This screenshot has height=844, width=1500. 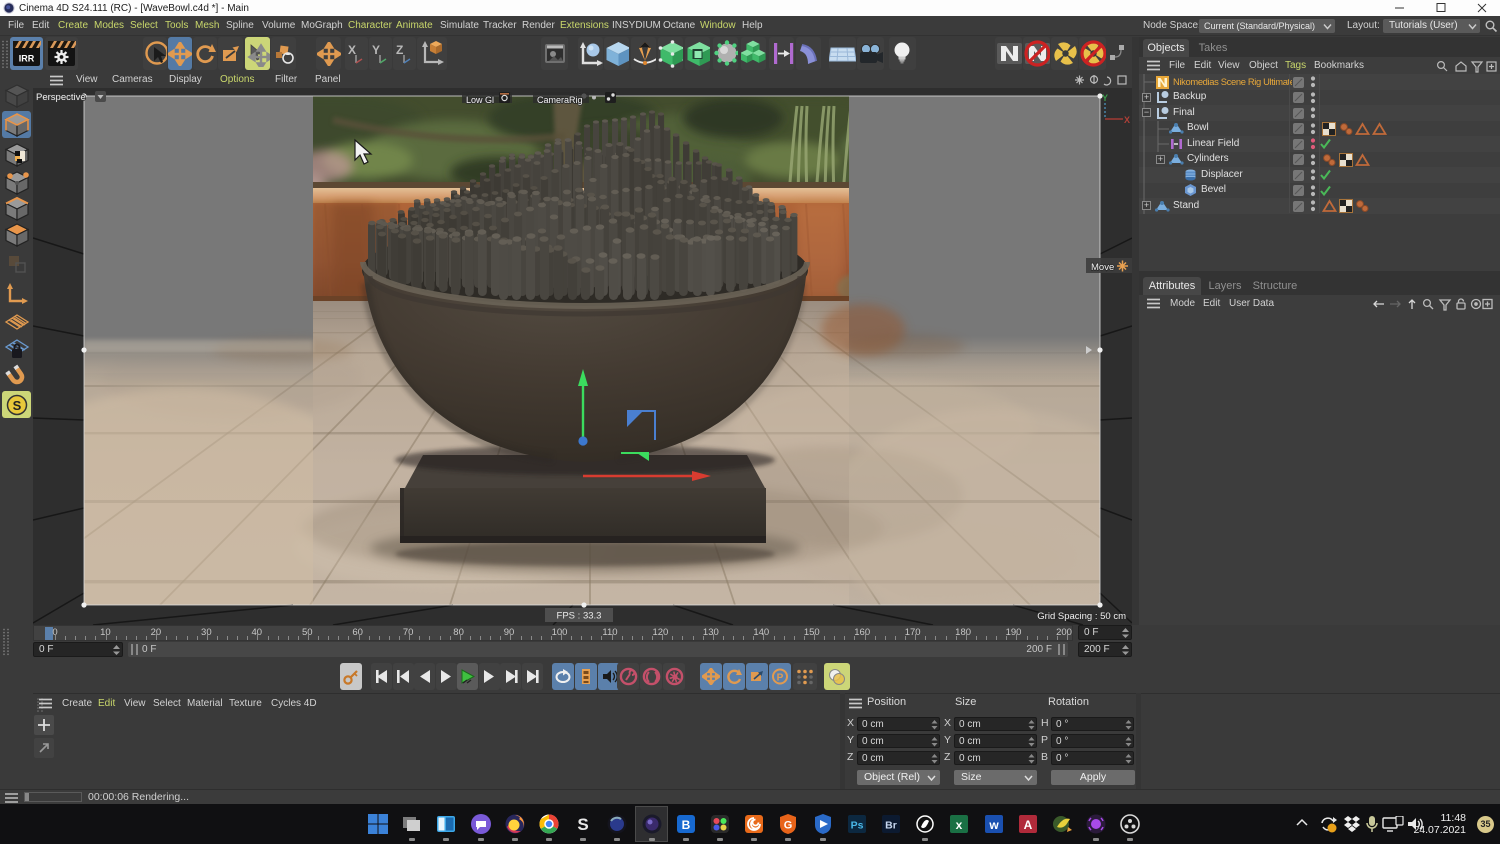 What do you see at coordinates (780, 678) in the screenshot?
I see `svg-text: P` at bounding box center [780, 678].